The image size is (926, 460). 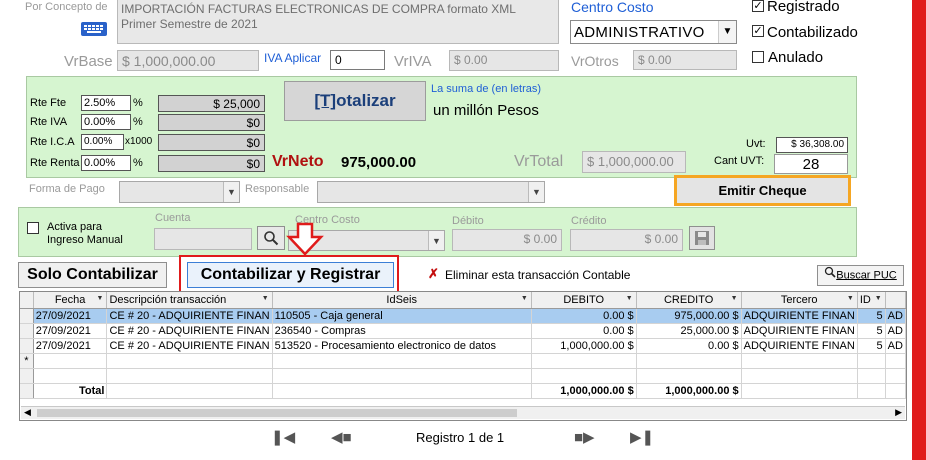 I want to click on col-descripcion: Descripción transacción ▼, so click(x=189, y=300).